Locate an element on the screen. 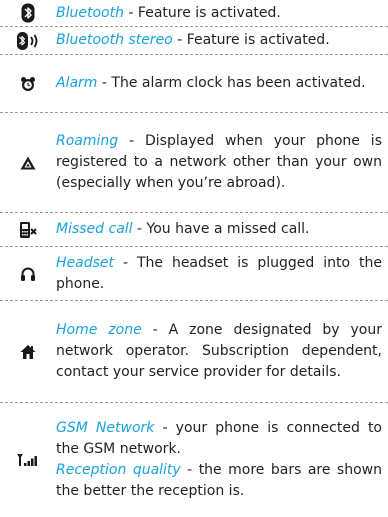 This screenshot has width=388, height=517. term-label: Alarm is located at coordinates (77, 83).